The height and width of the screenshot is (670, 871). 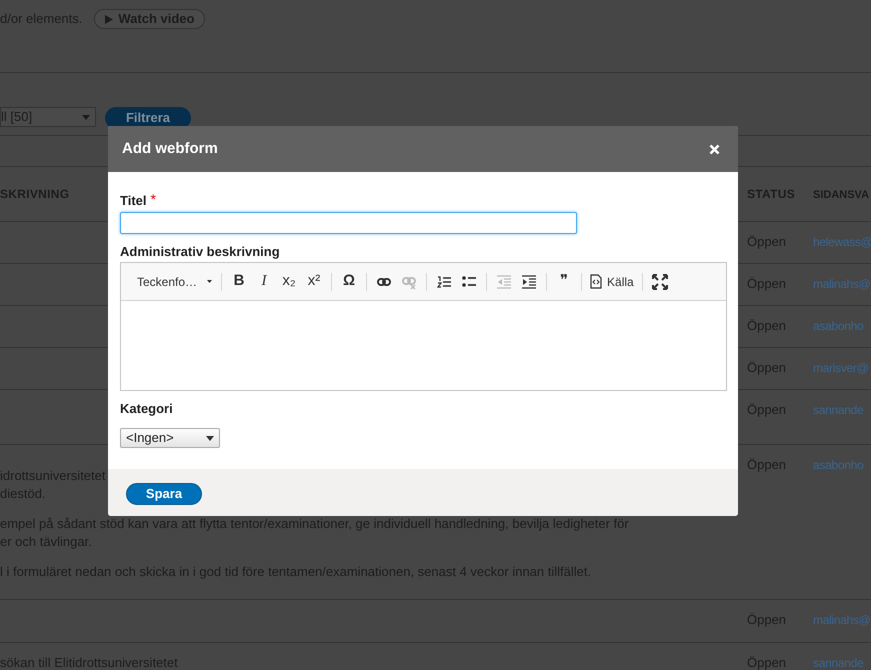 I want to click on indent-icon, so click(x=529, y=281).